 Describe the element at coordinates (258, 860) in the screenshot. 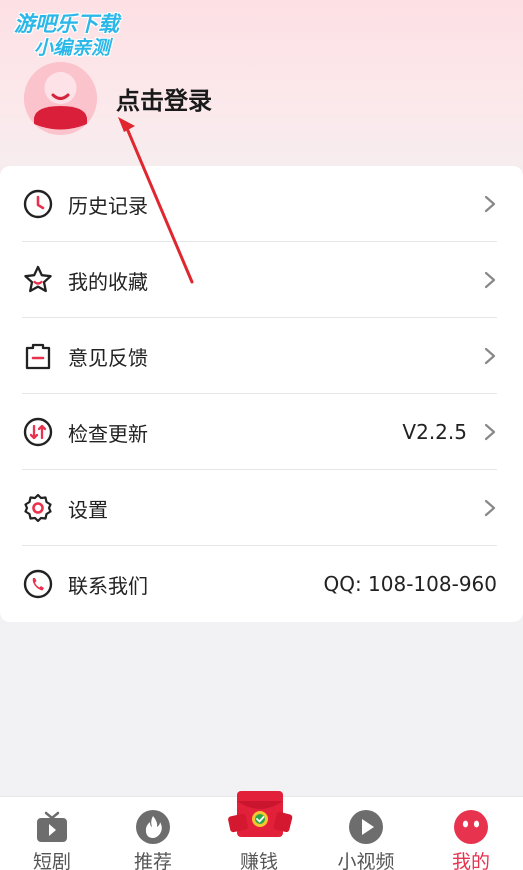

I see `tab-label: 赚钱` at that location.